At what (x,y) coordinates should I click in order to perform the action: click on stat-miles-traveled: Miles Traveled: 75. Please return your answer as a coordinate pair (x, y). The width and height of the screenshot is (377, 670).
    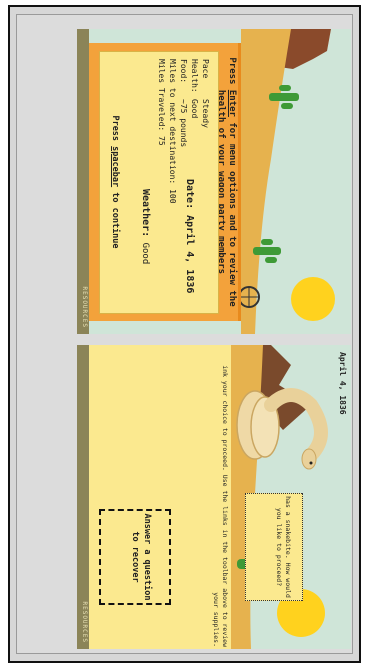
    Looking at the image, I should click on (161, 102).